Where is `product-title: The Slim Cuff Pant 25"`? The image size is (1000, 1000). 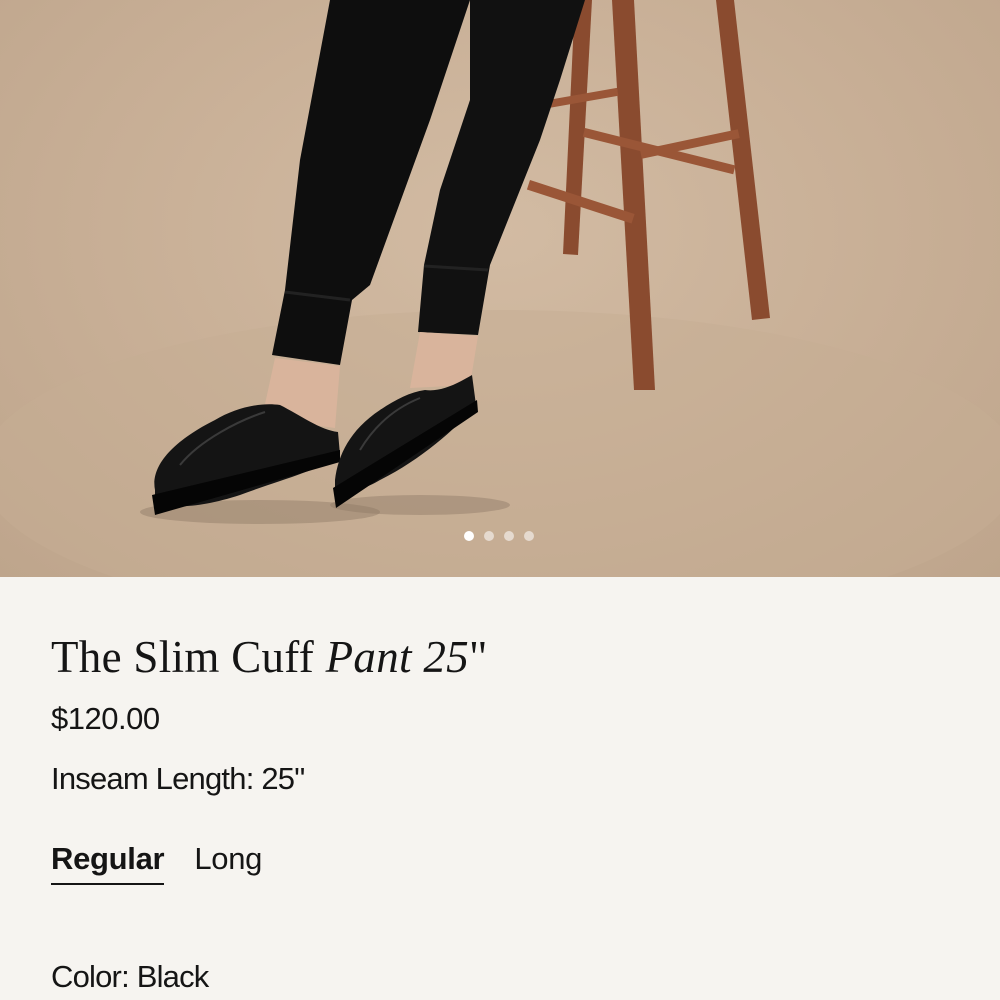 product-title: The Slim Cuff Pant 25" is located at coordinates (269, 657).